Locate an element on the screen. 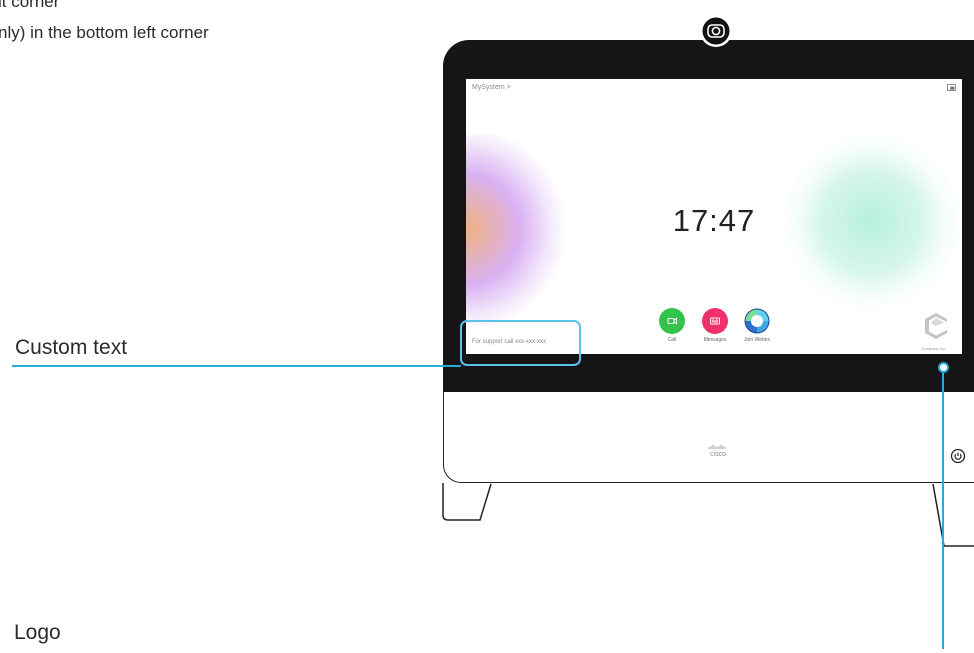 This screenshot has width=974, height=653. webex-icon is located at coordinates (757, 321).